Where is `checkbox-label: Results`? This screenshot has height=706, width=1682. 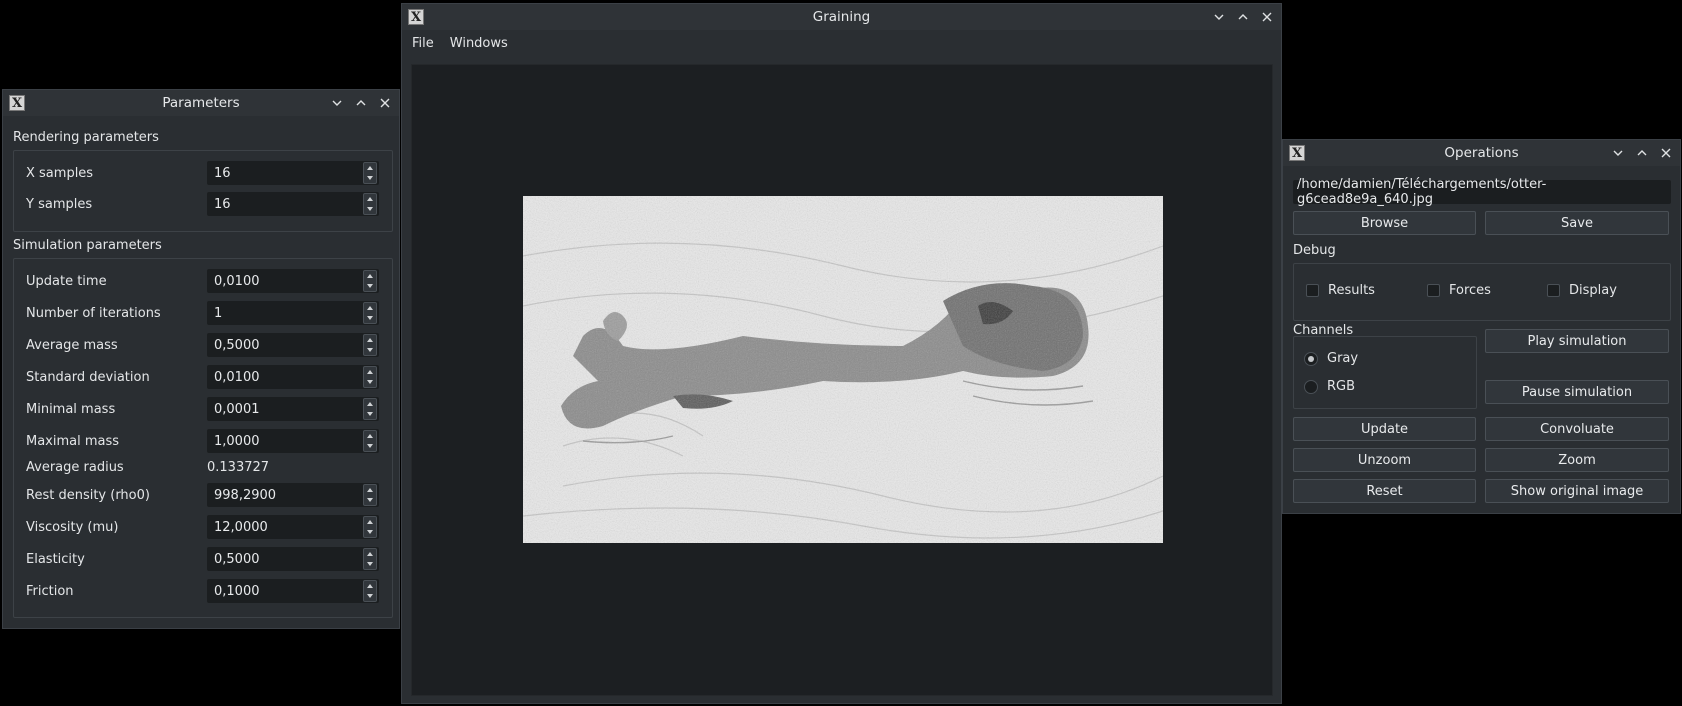
checkbox-label: Results is located at coordinates (1351, 290).